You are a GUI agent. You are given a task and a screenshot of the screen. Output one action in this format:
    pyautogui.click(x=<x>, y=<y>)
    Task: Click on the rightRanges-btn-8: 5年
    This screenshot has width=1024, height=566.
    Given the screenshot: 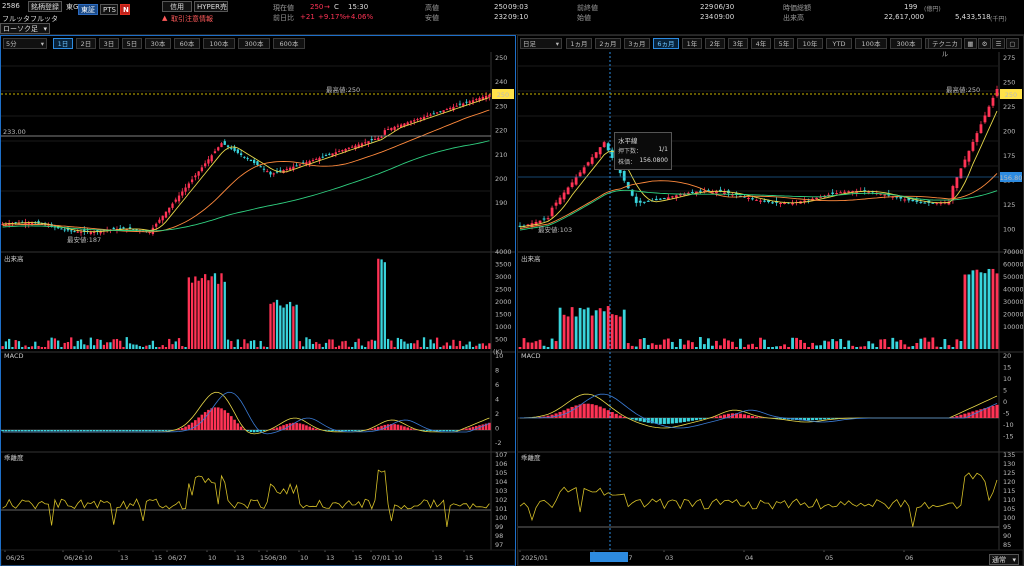 What is the action you would take?
    pyautogui.click(x=784, y=43)
    